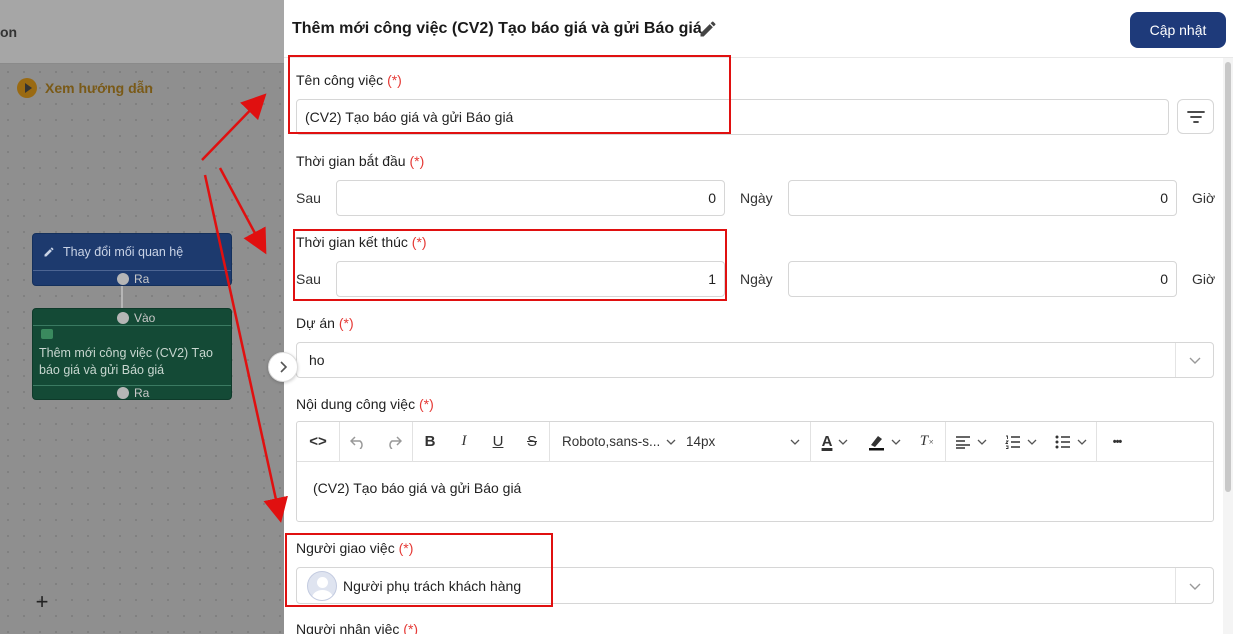 The height and width of the screenshot is (634, 1233). I want to click on font-size-value: 14px, so click(701, 441).